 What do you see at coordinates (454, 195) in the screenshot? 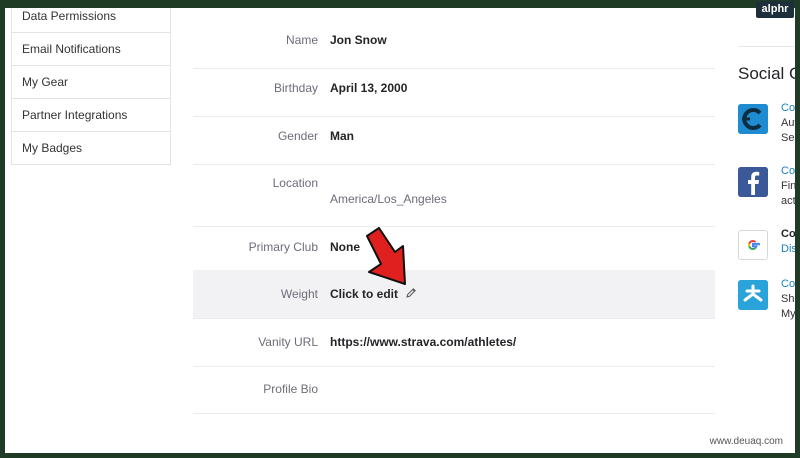
I see `profile-row-location: Location America/Los_Angeles` at bounding box center [454, 195].